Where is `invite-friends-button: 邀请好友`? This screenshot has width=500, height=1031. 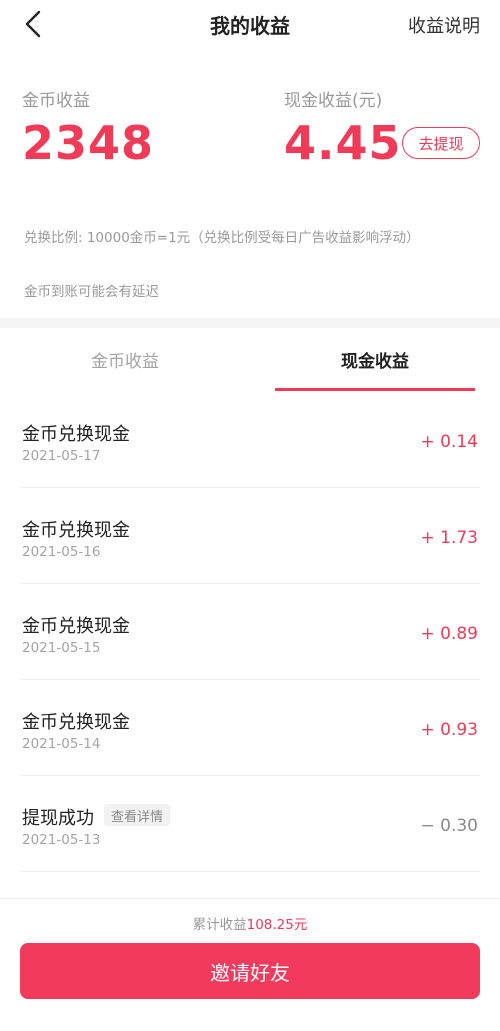 invite-friends-button: 邀请好友 is located at coordinates (250, 971).